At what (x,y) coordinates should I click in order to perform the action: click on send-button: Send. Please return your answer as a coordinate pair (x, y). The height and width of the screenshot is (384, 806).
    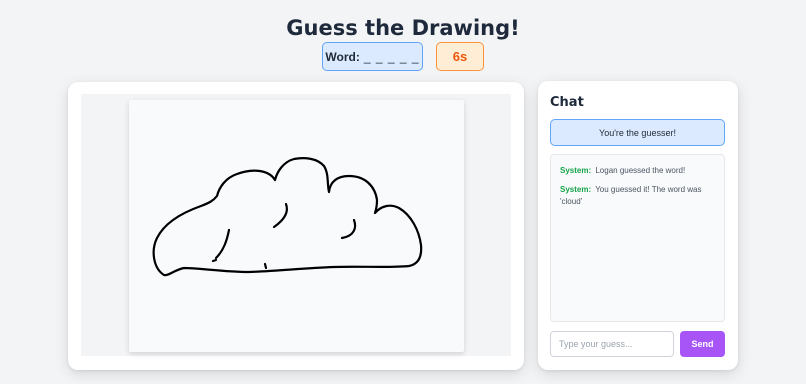
    Looking at the image, I should click on (702, 344).